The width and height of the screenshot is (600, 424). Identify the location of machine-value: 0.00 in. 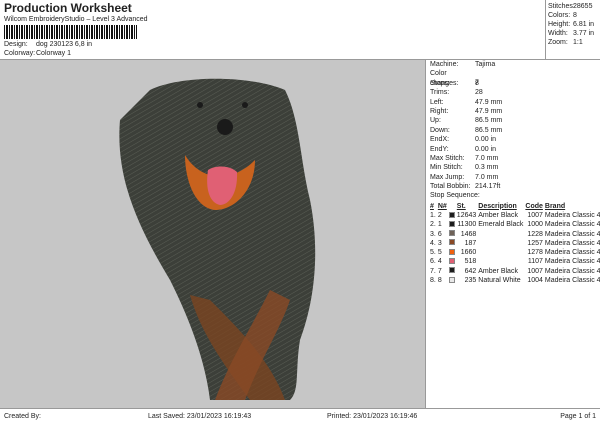
(486, 149).